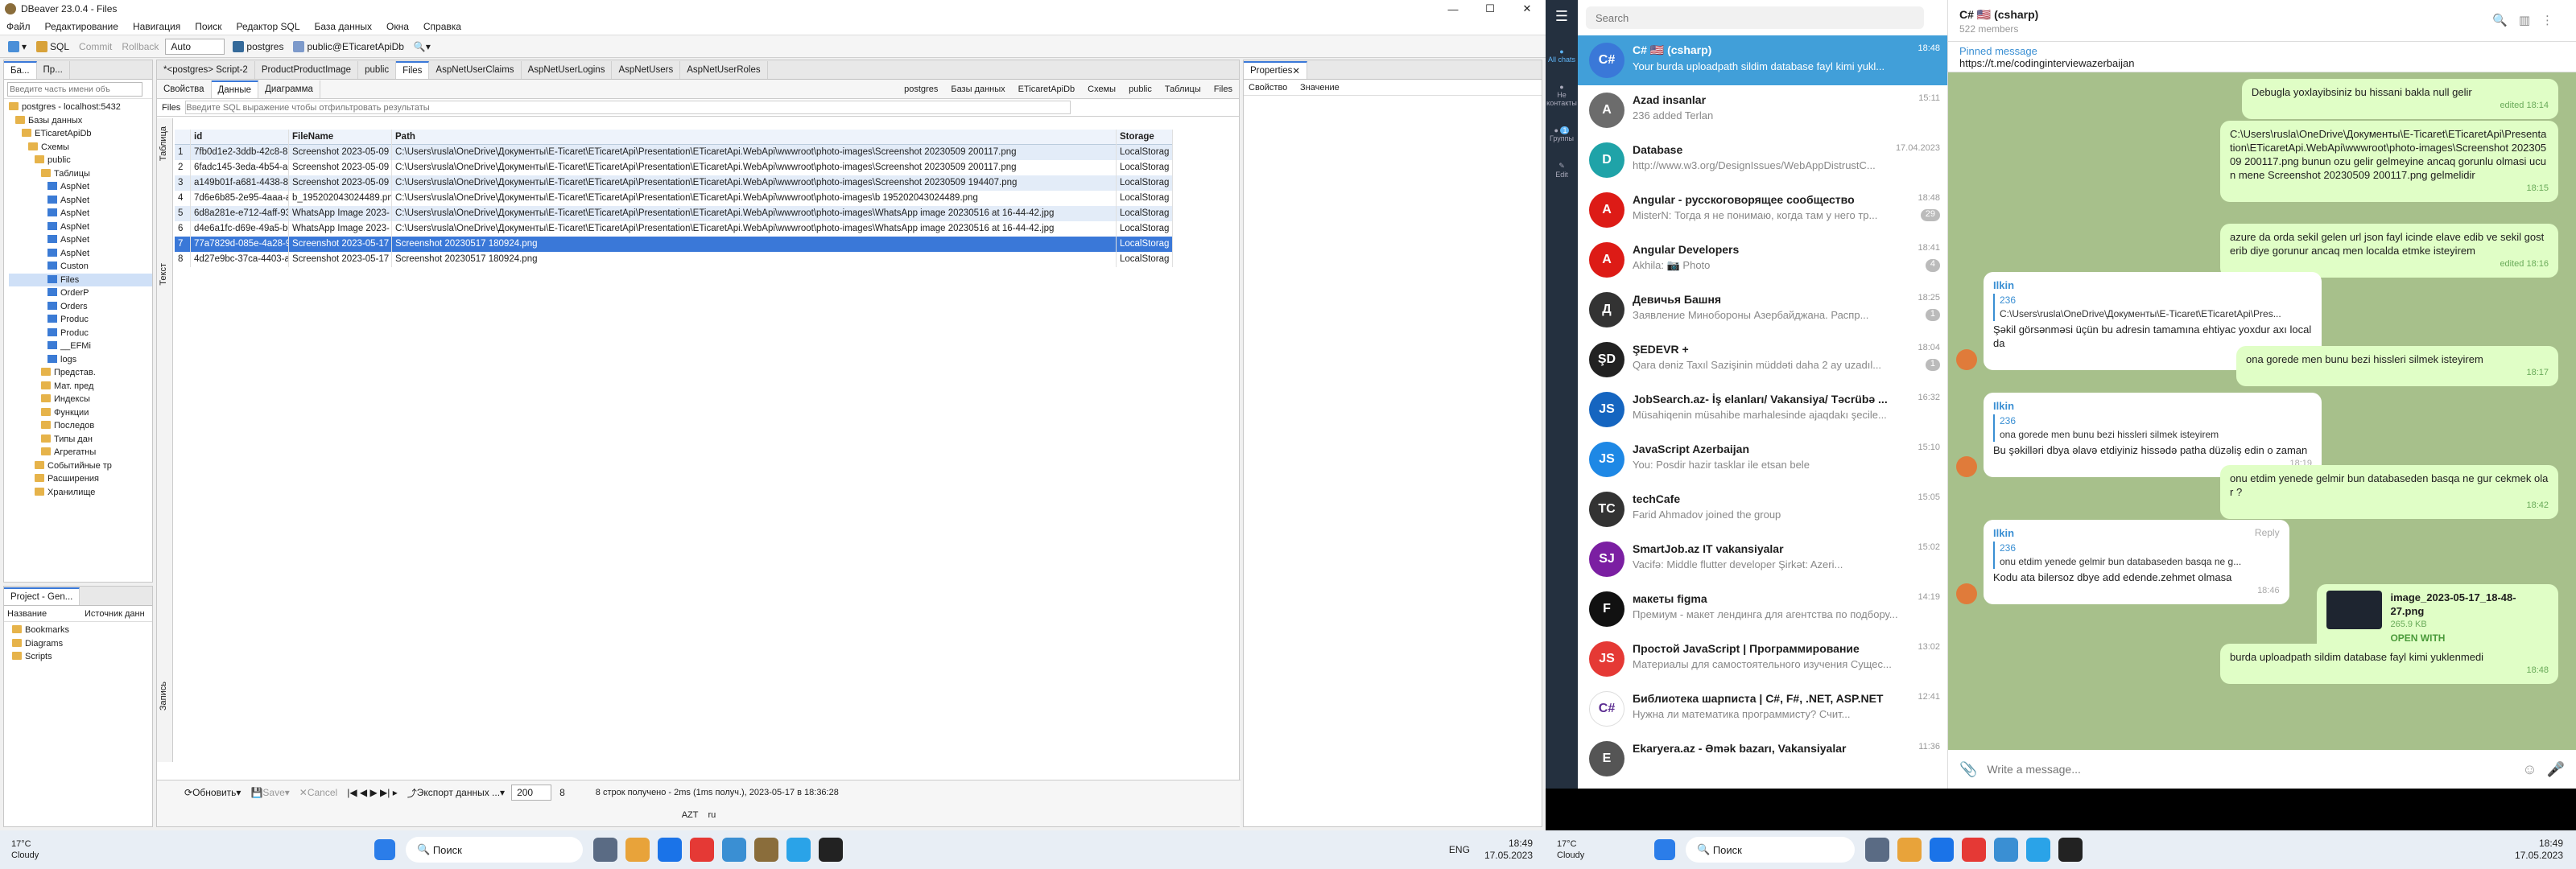  What do you see at coordinates (340, 198) in the screenshot?
I see `table-cell: b_195202043024489.png` at bounding box center [340, 198].